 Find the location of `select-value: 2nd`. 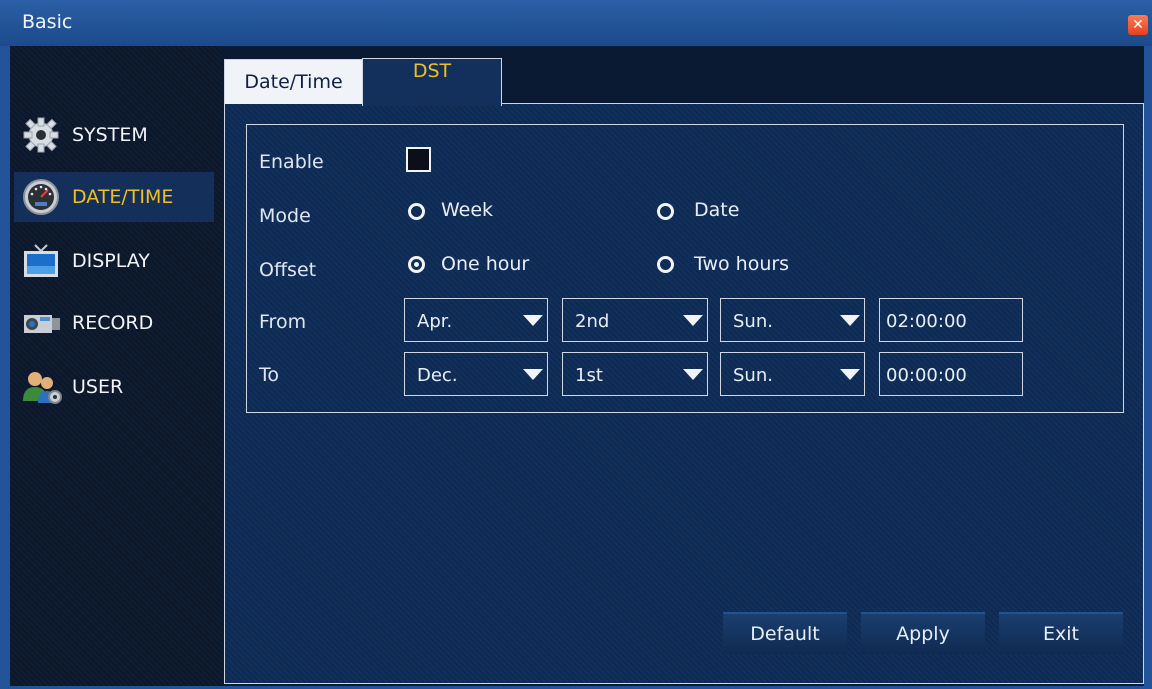

select-value: 2nd is located at coordinates (592, 321).